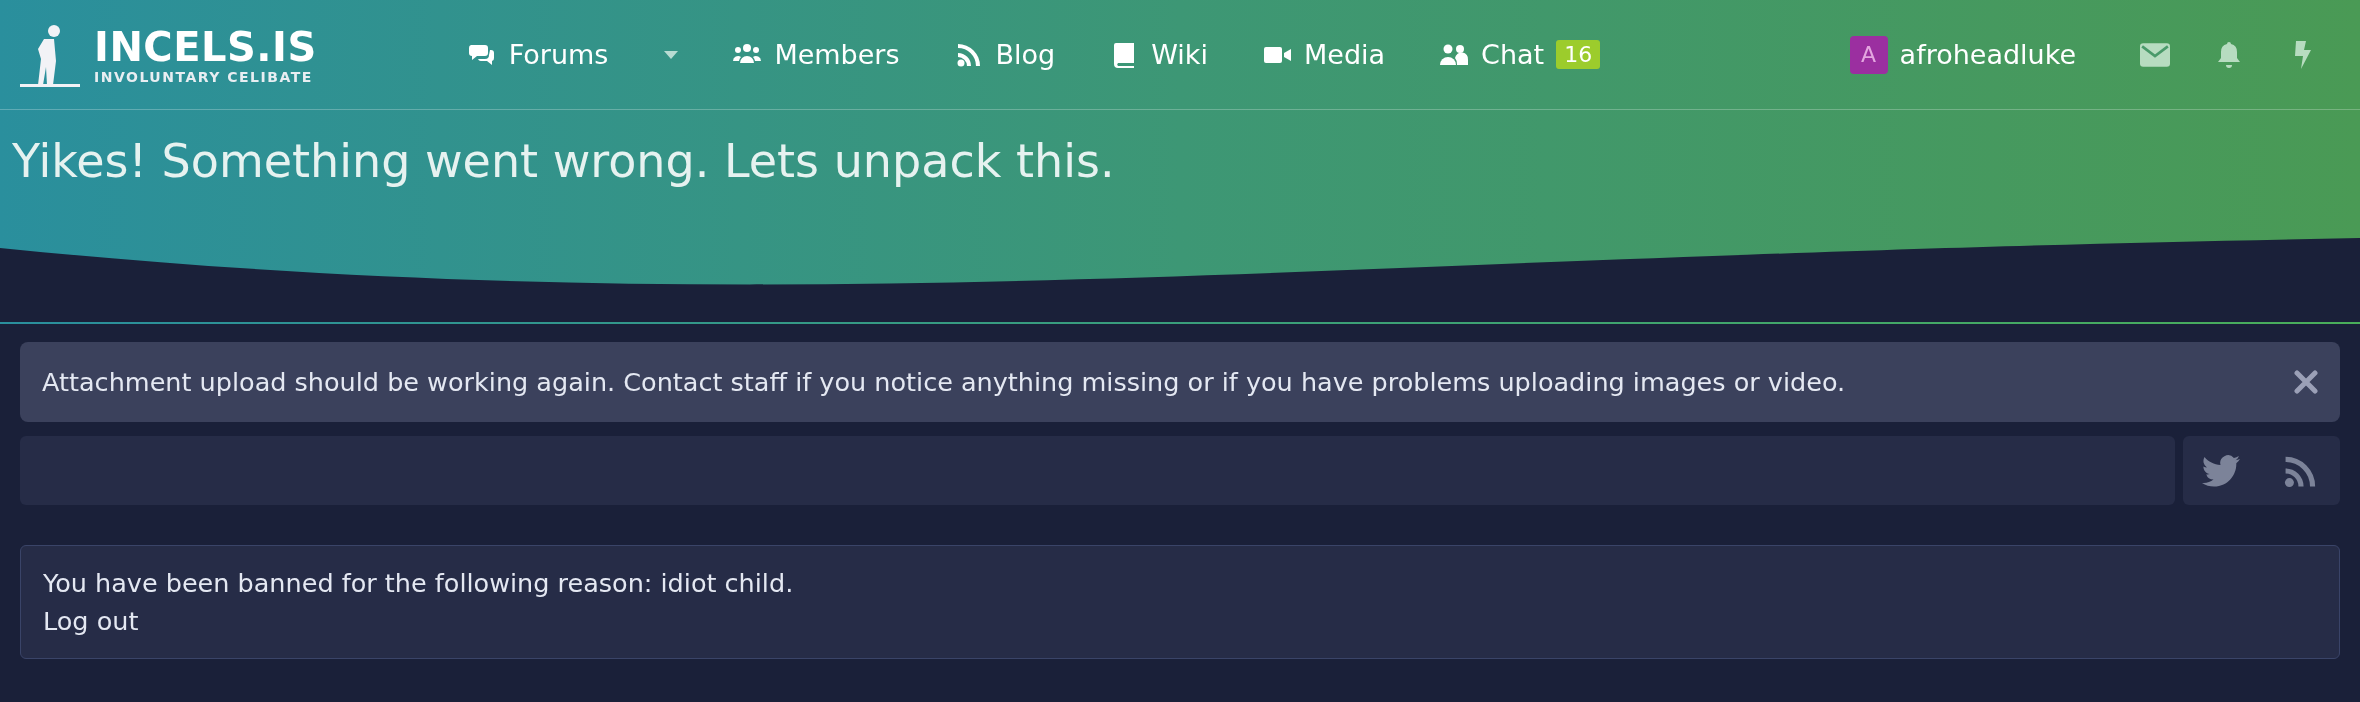 The image size is (2360, 702). What do you see at coordinates (1324, 54) in the screenshot?
I see `nav-link: Media` at bounding box center [1324, 54].